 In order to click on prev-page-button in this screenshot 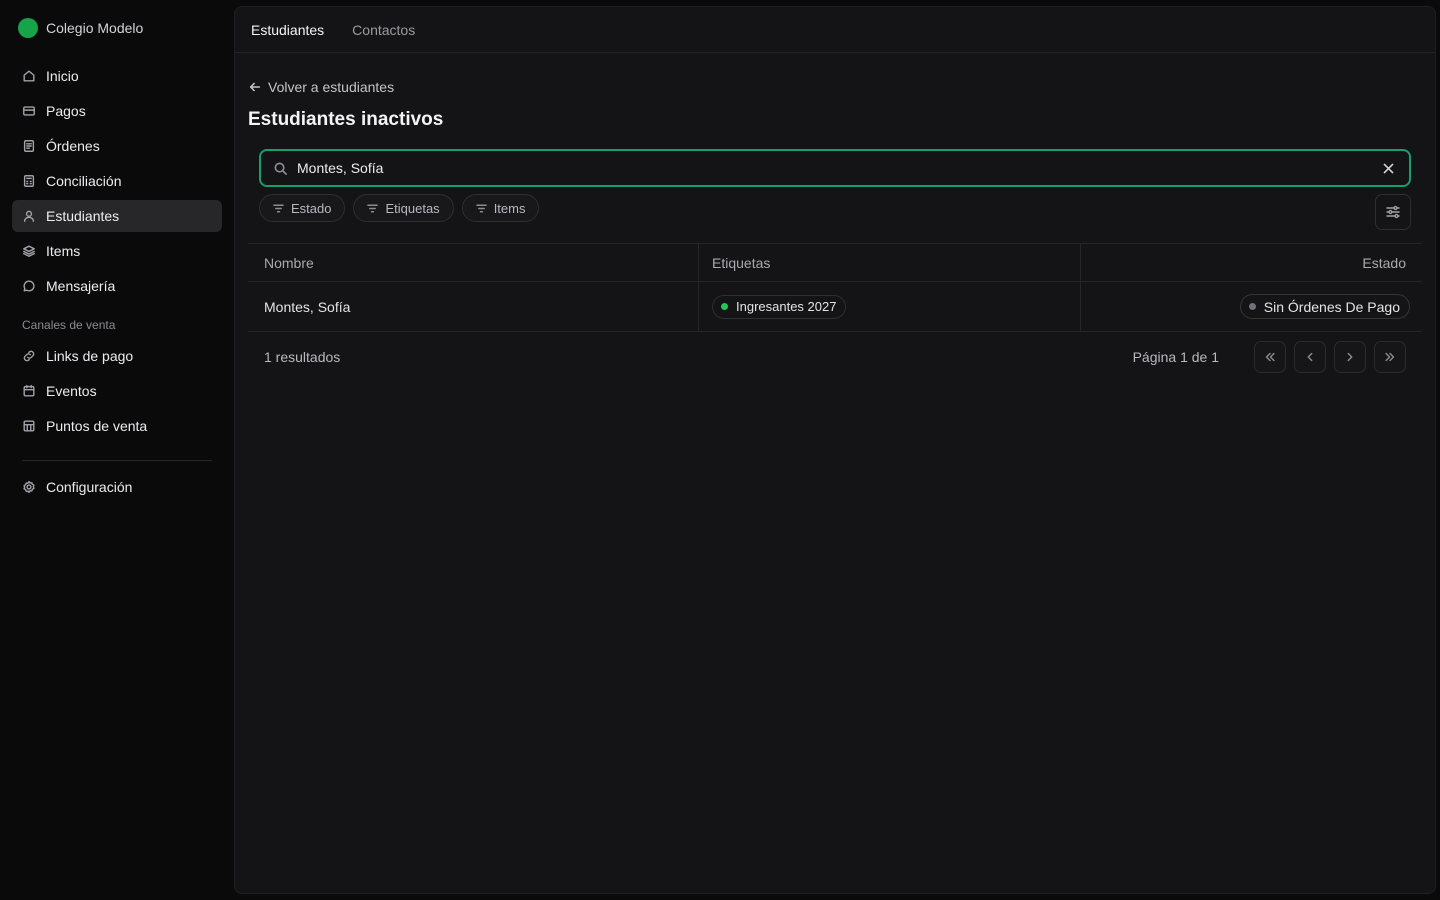, I will do `click(1310, 357)`.